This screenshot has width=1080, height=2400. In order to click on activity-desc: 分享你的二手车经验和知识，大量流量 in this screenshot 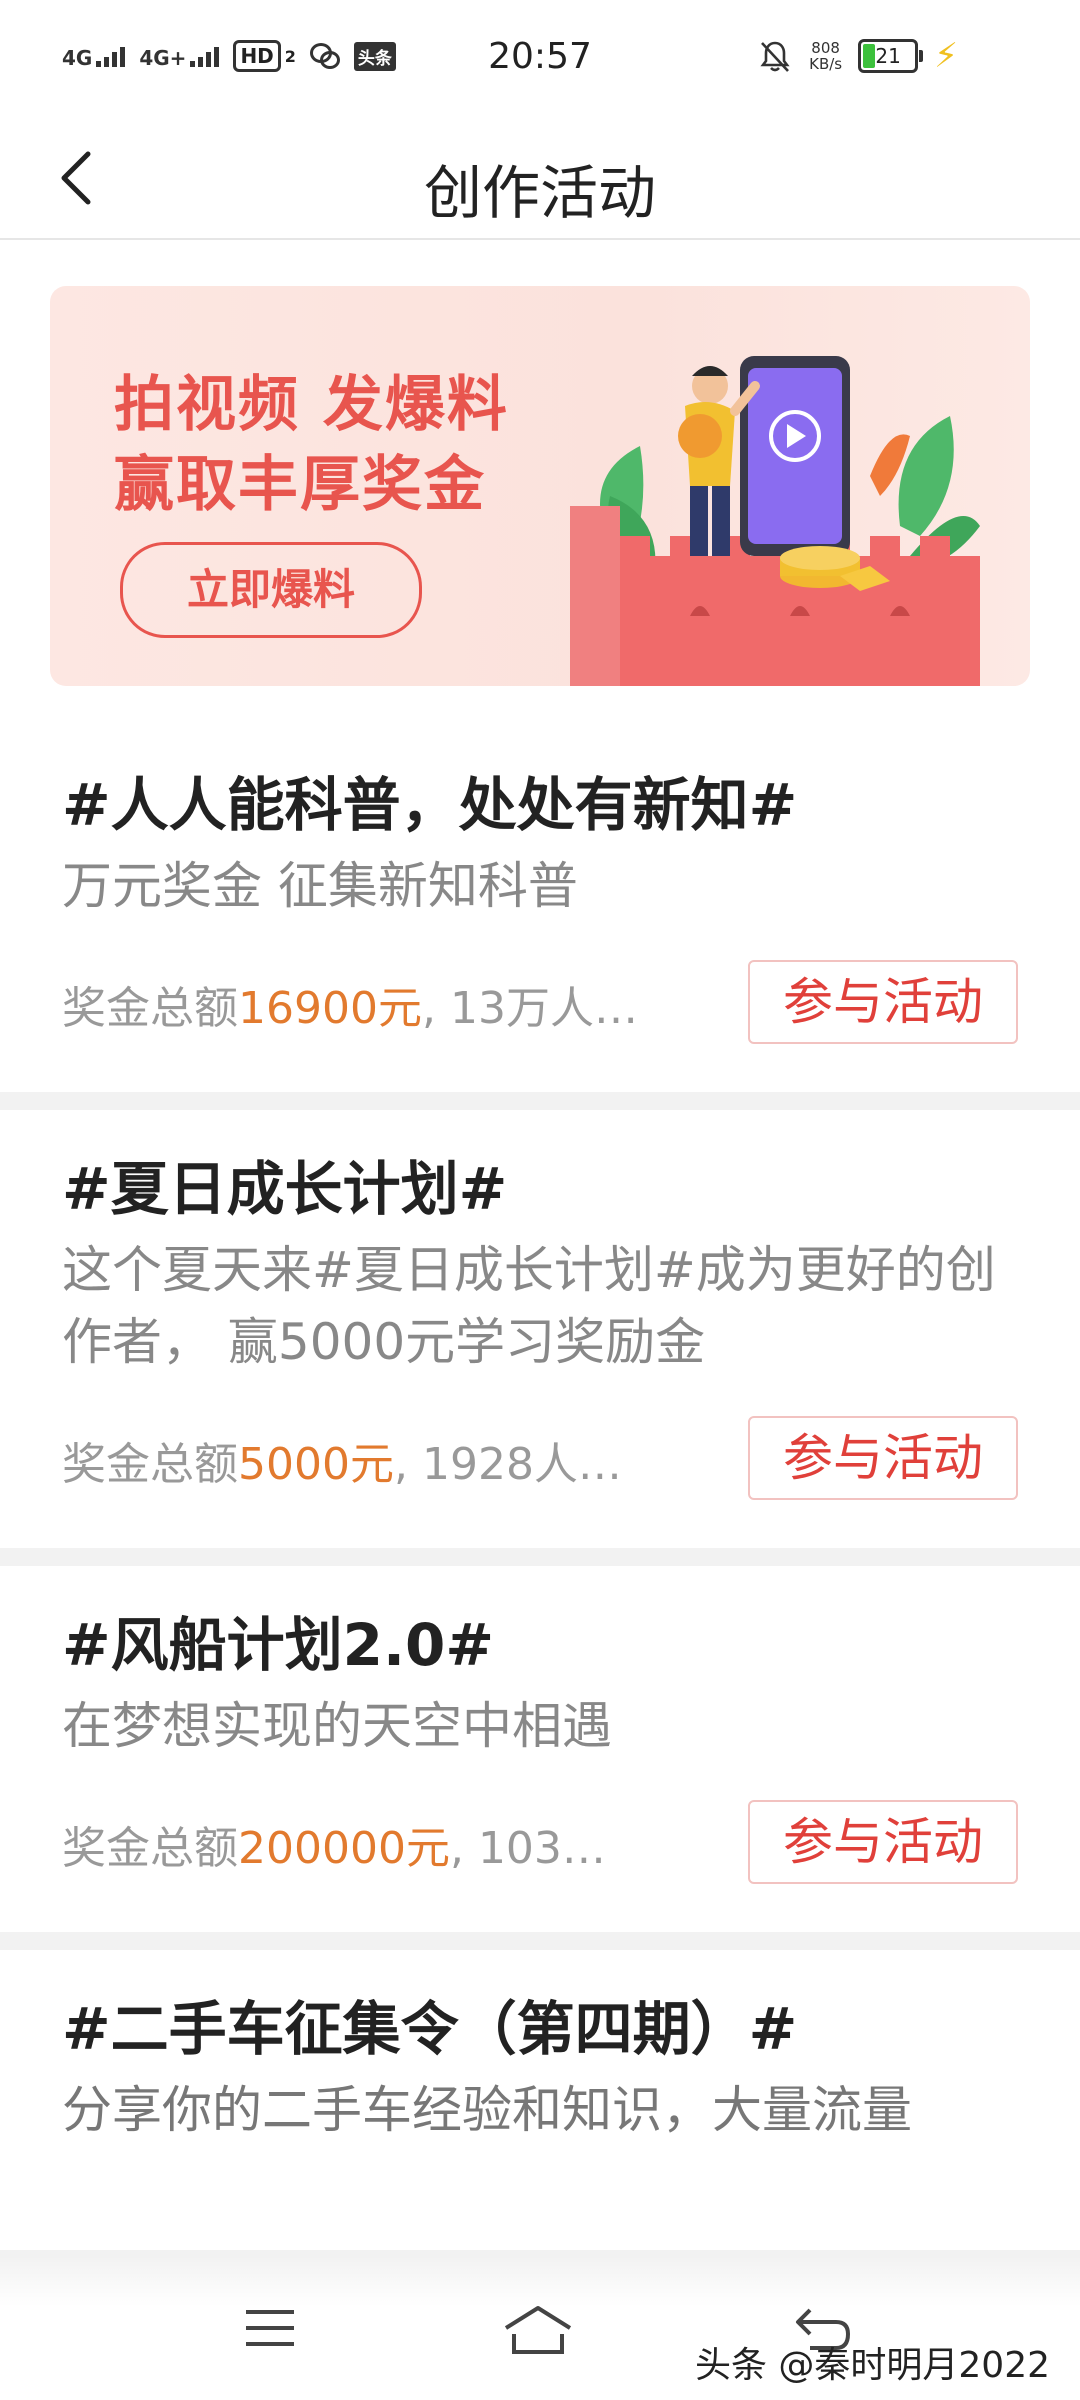, I will do `click(487, 2110)`.